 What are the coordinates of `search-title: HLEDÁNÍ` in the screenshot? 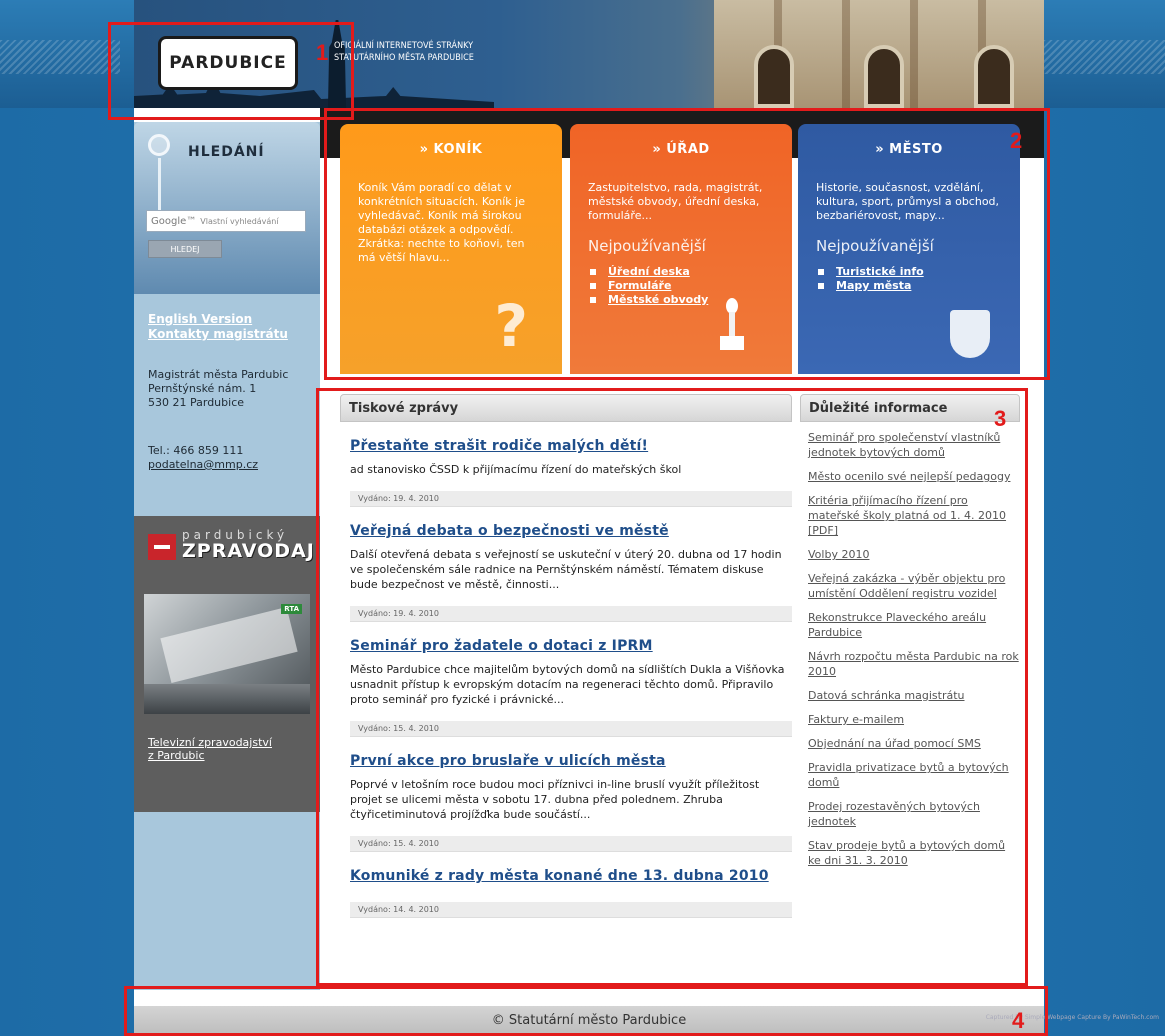 It's located at (226, 152).